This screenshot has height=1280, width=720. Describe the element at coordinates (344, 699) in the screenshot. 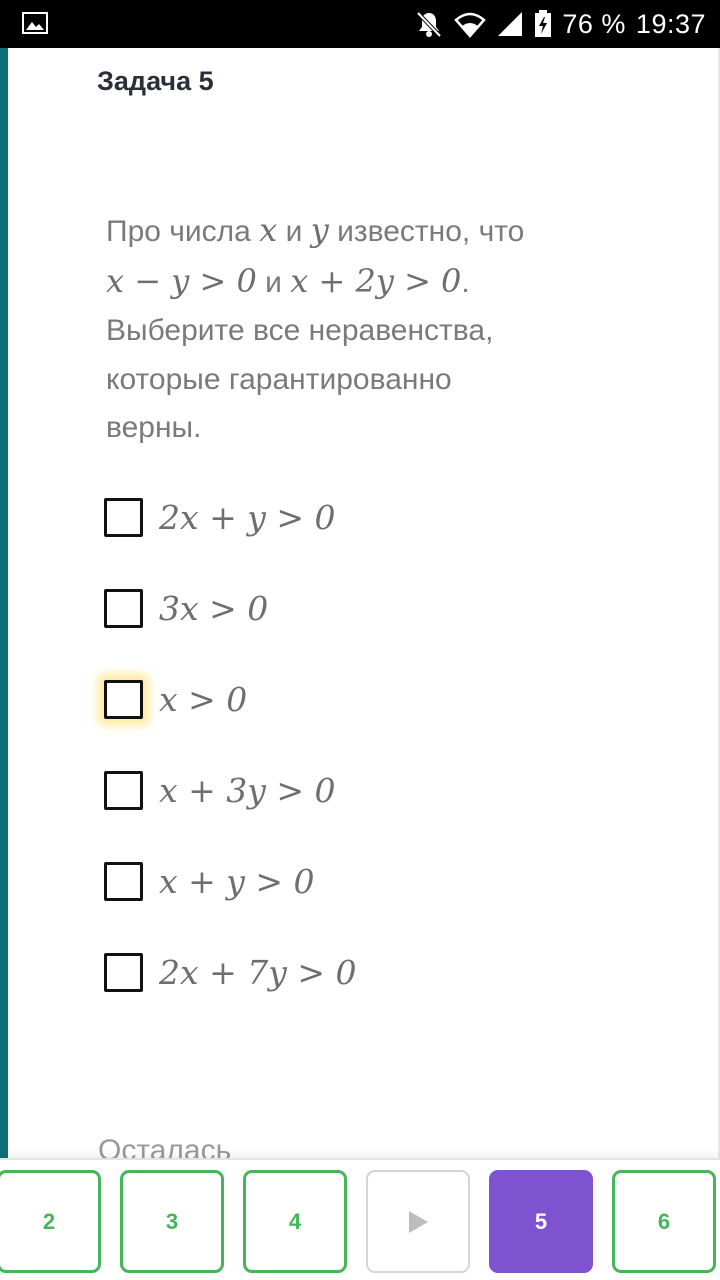

I see `option-3: x > 0` at that location.